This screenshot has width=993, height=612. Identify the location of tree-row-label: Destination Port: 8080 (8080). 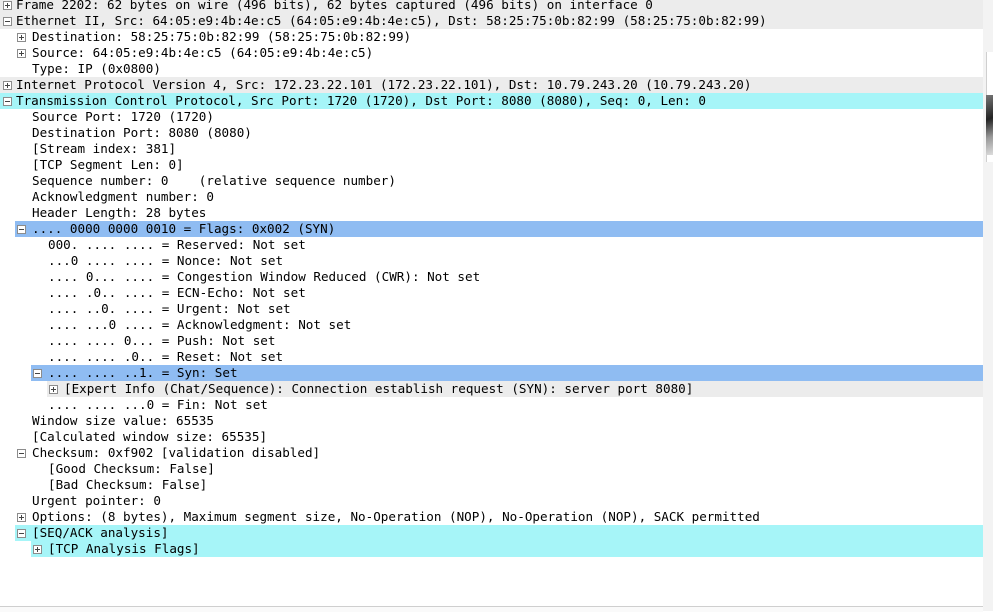
(142, 132).